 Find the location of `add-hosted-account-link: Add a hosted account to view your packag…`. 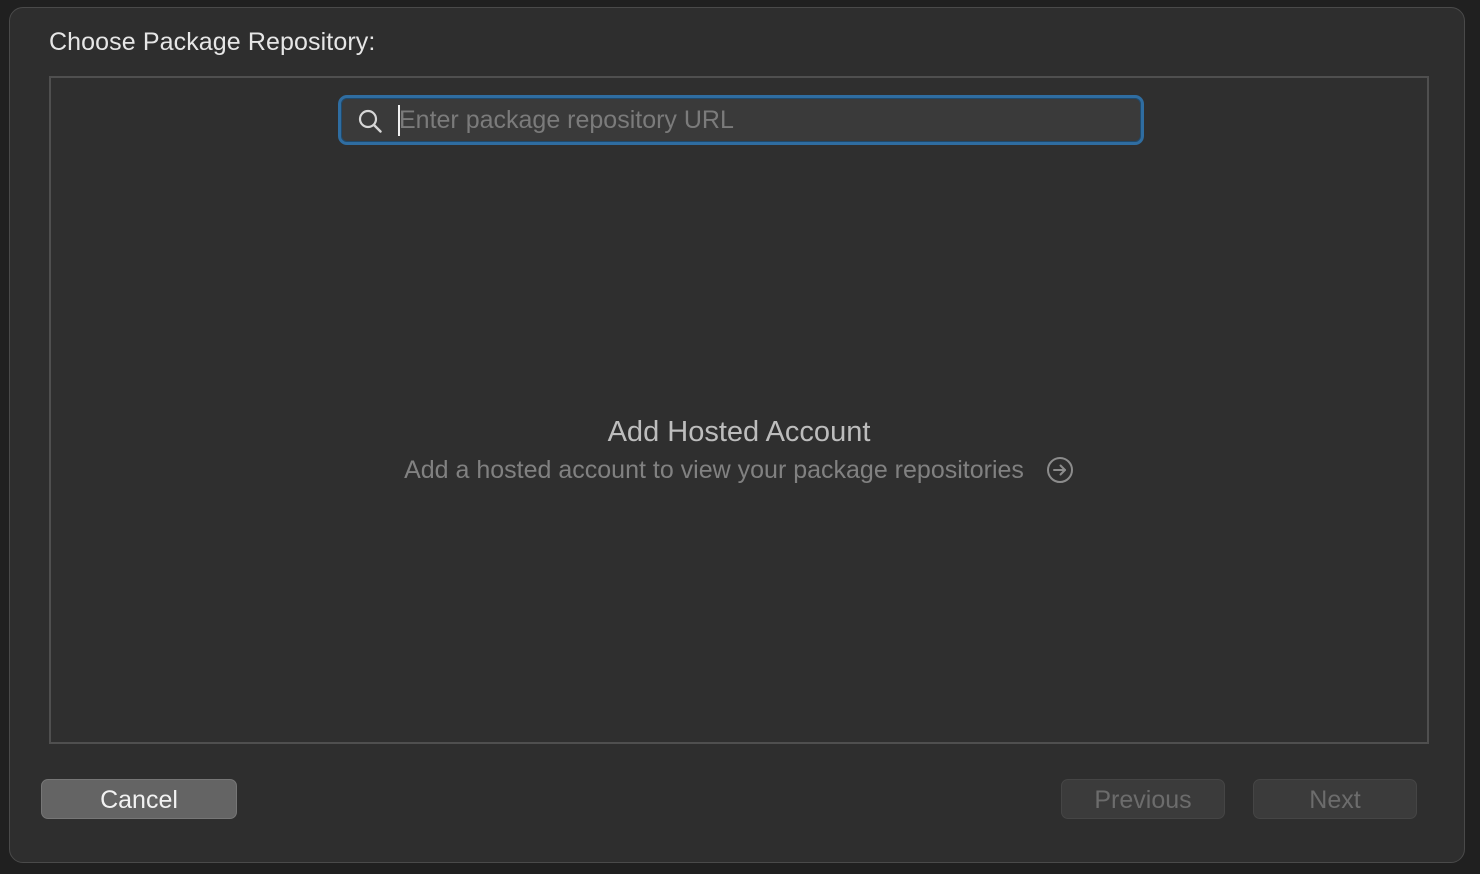

add-hosted-account-link: Add a hosted account to view your packag… is located at coordinates (739, 470).